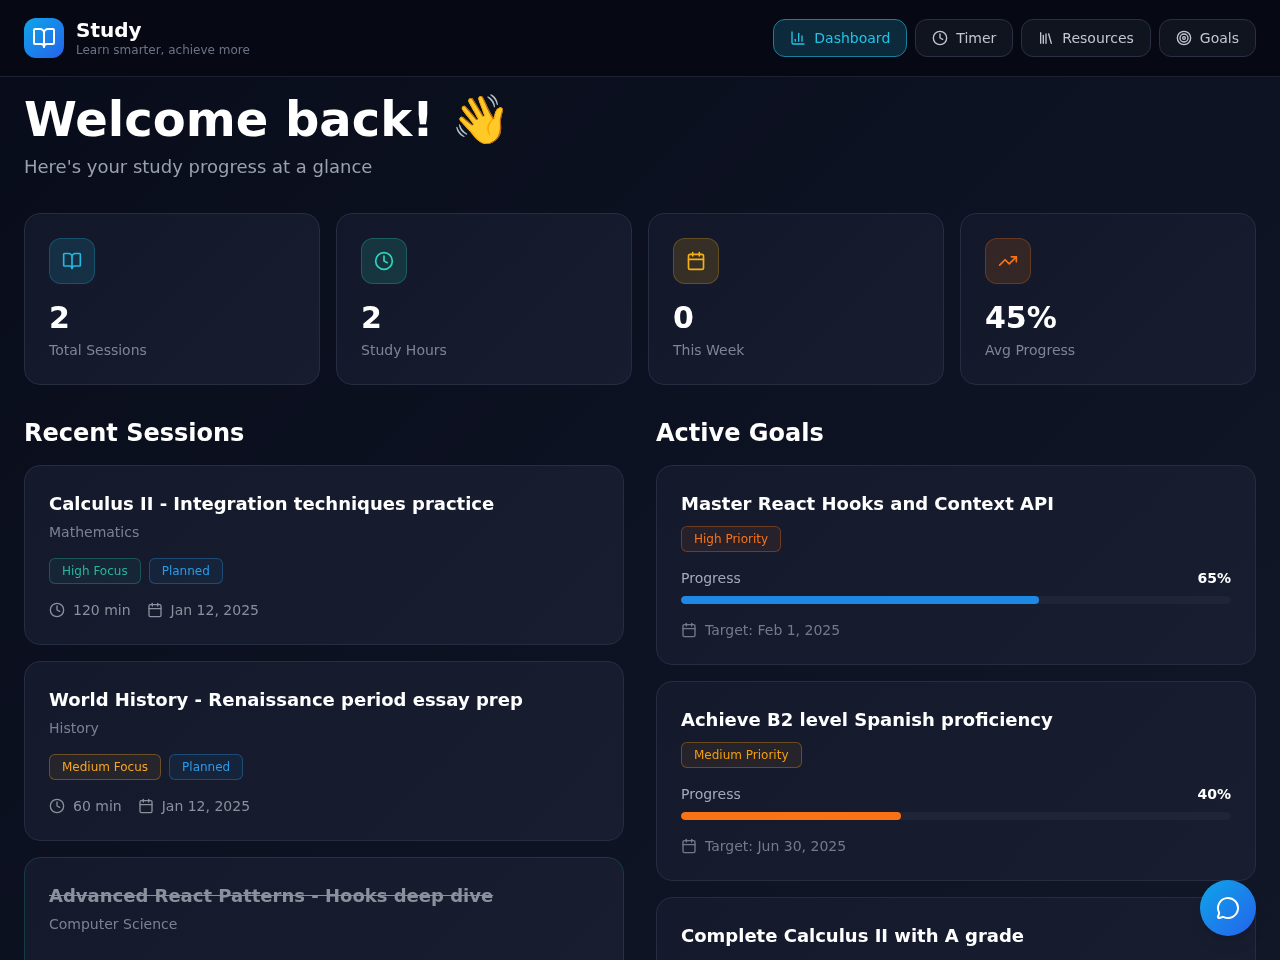 The width and height of the screenshot is (1280, 960). What do you see at coordinates (1086, 38) in the screenshot?
I see `nav-tab: Resources` at bounding box center [1086, 38].